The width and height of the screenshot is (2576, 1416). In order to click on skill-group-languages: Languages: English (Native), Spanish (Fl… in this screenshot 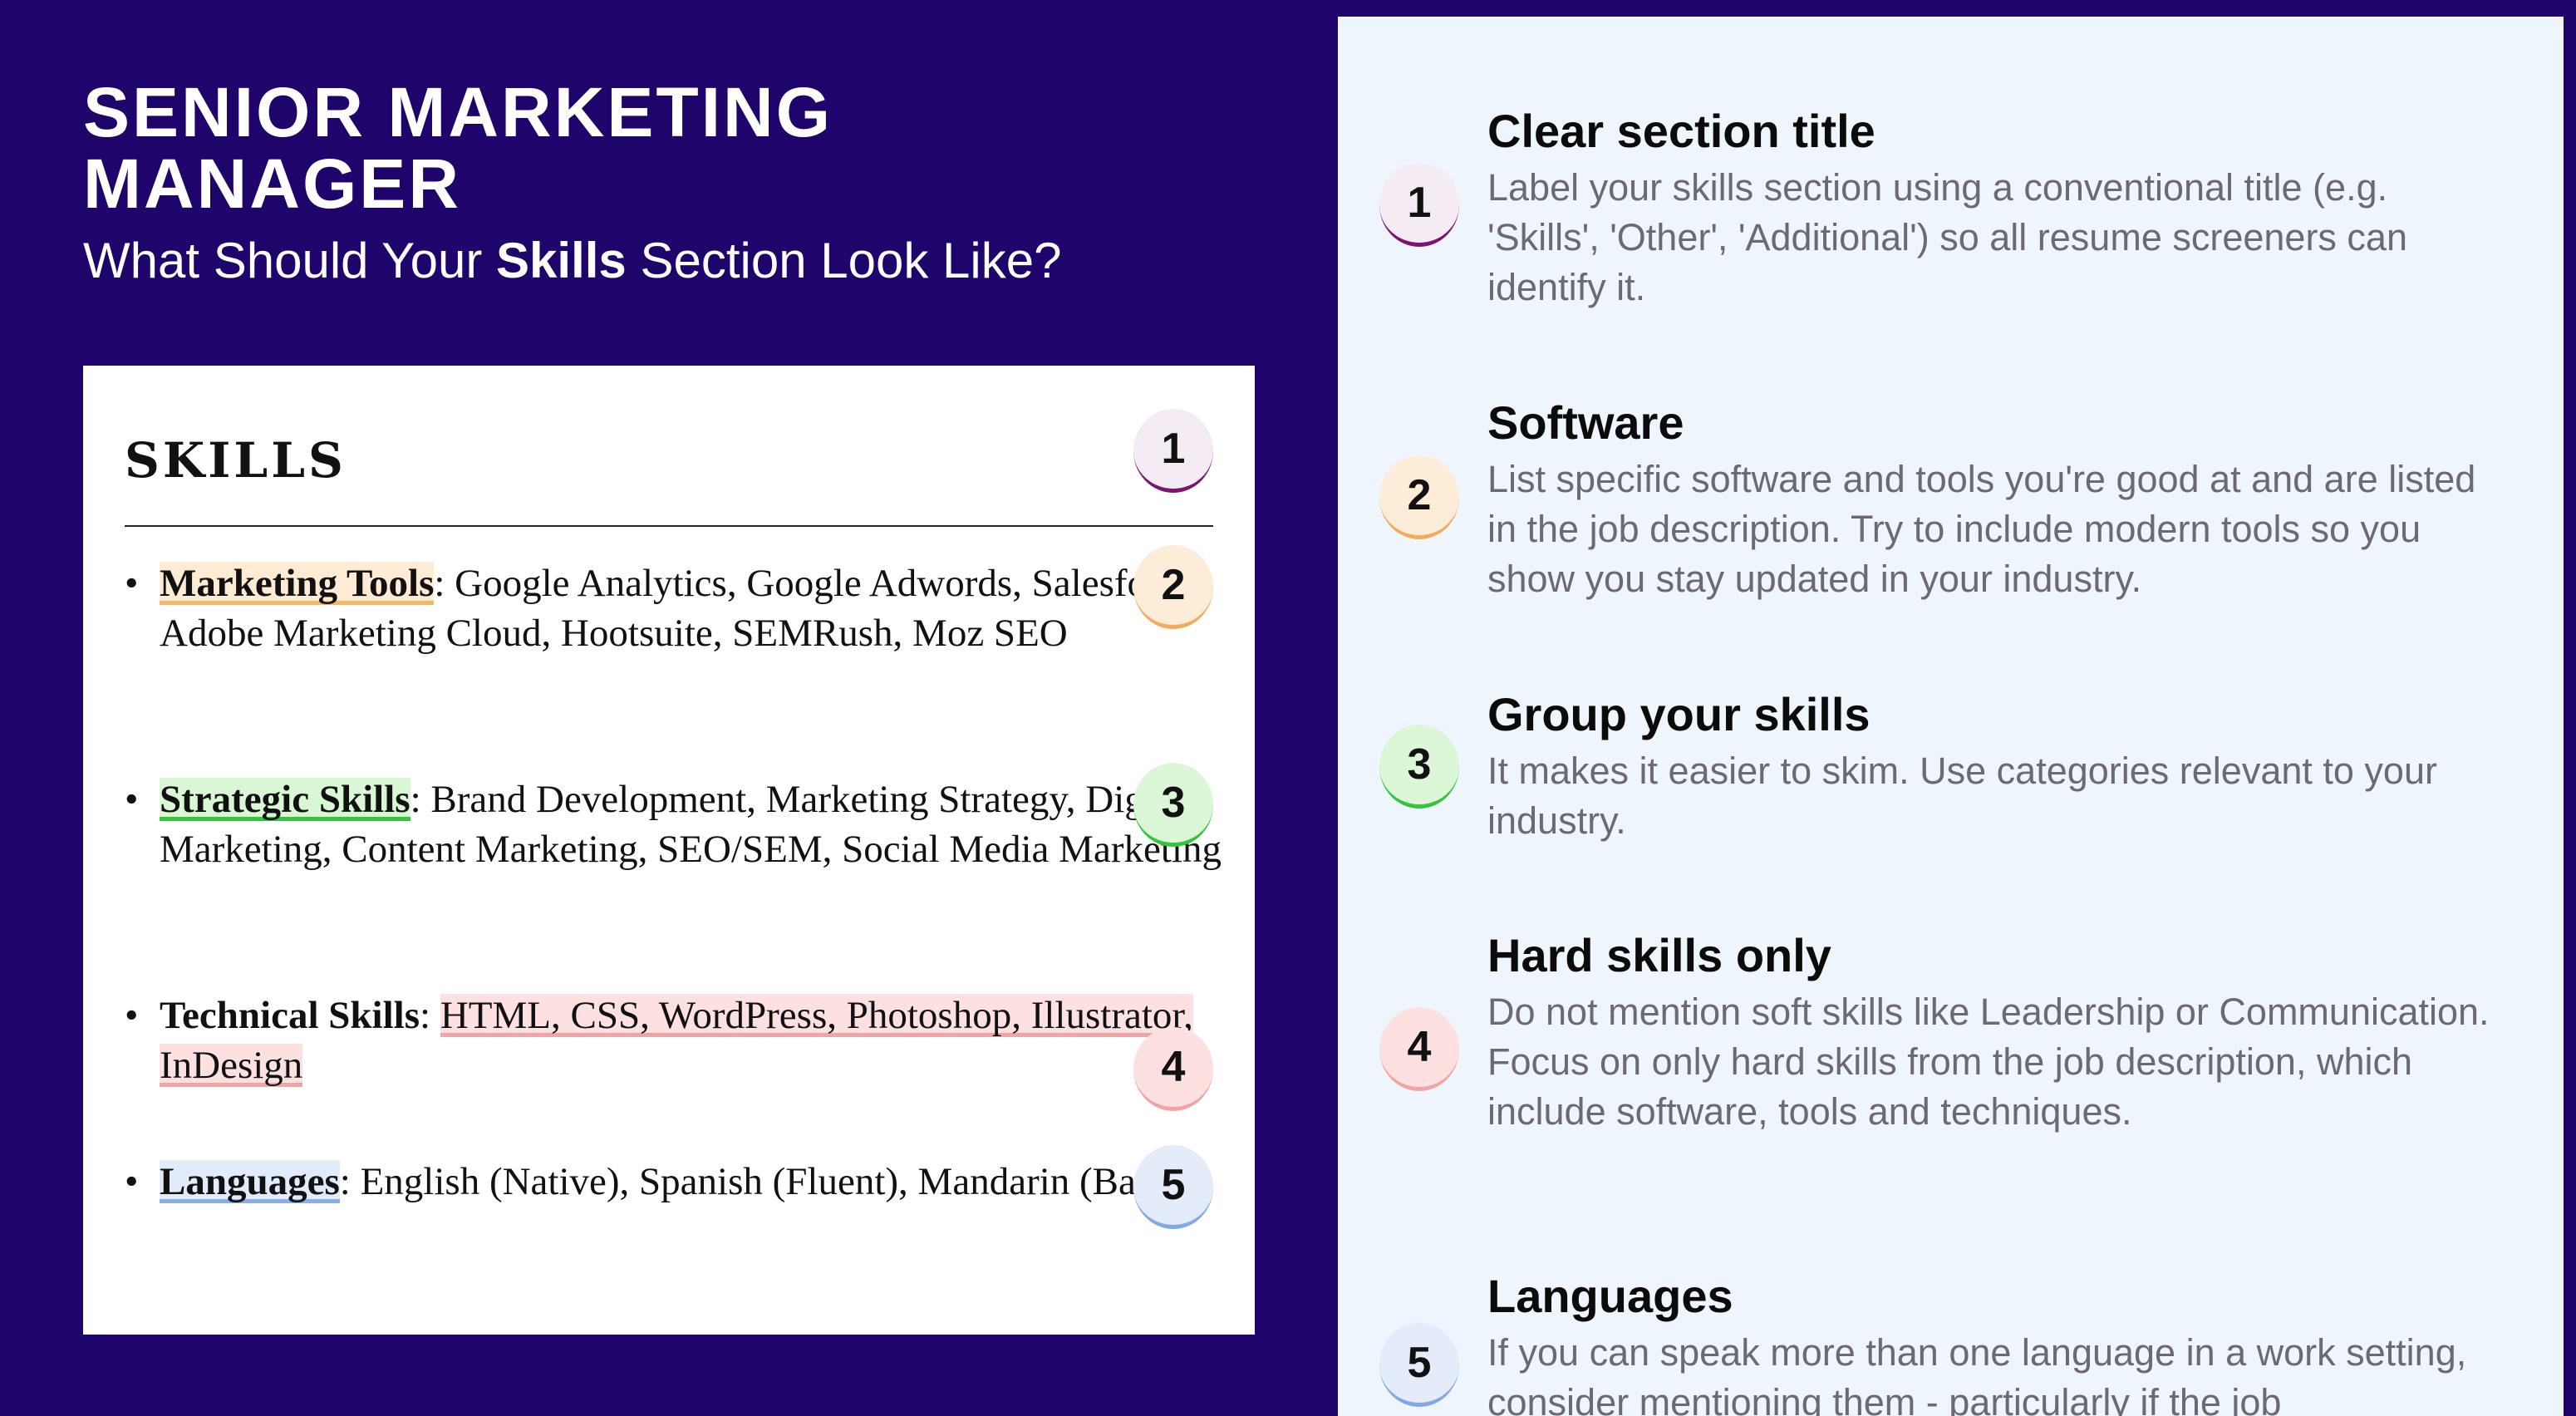, I will do `click(697, 1182)`.